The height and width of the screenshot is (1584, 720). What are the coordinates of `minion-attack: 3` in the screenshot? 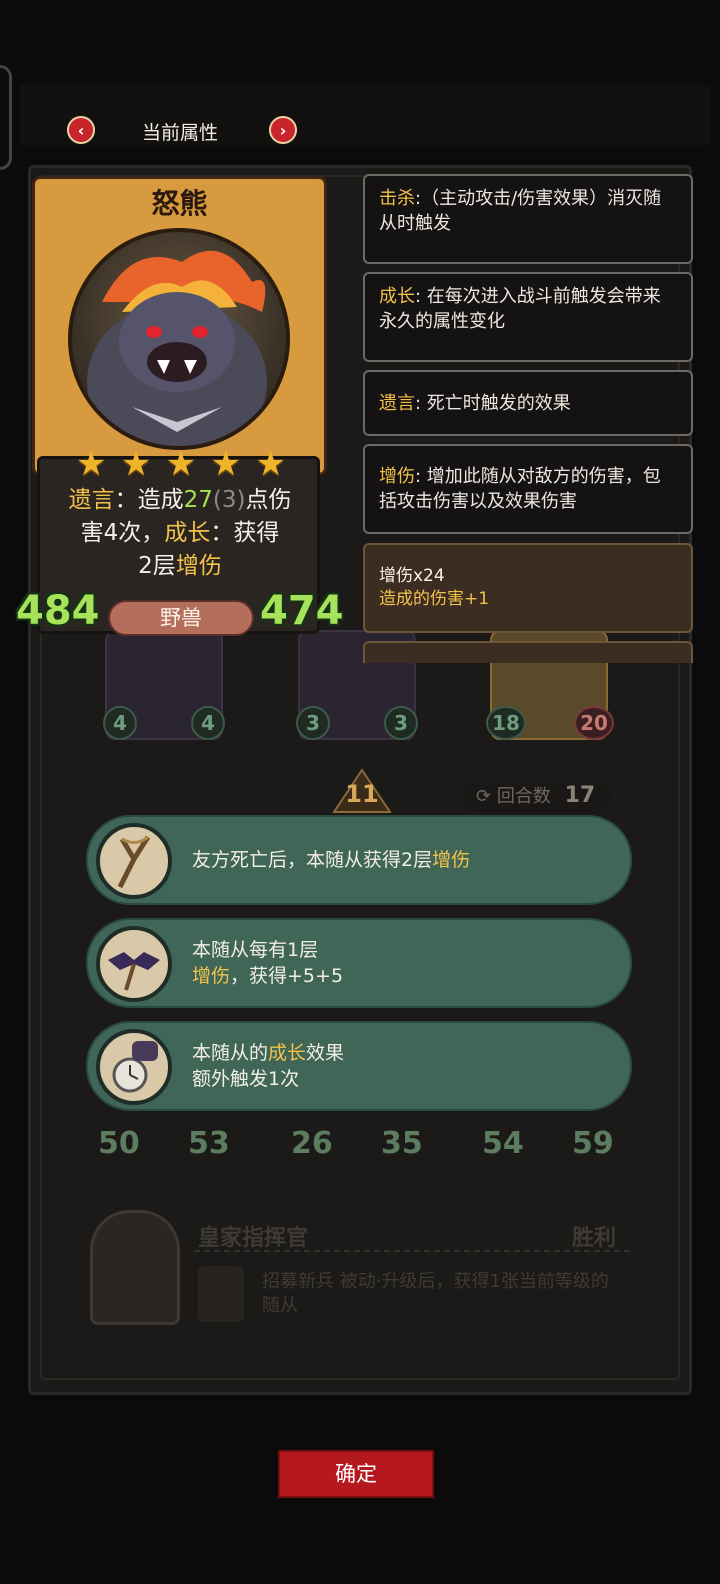 It's located at (313, 723).